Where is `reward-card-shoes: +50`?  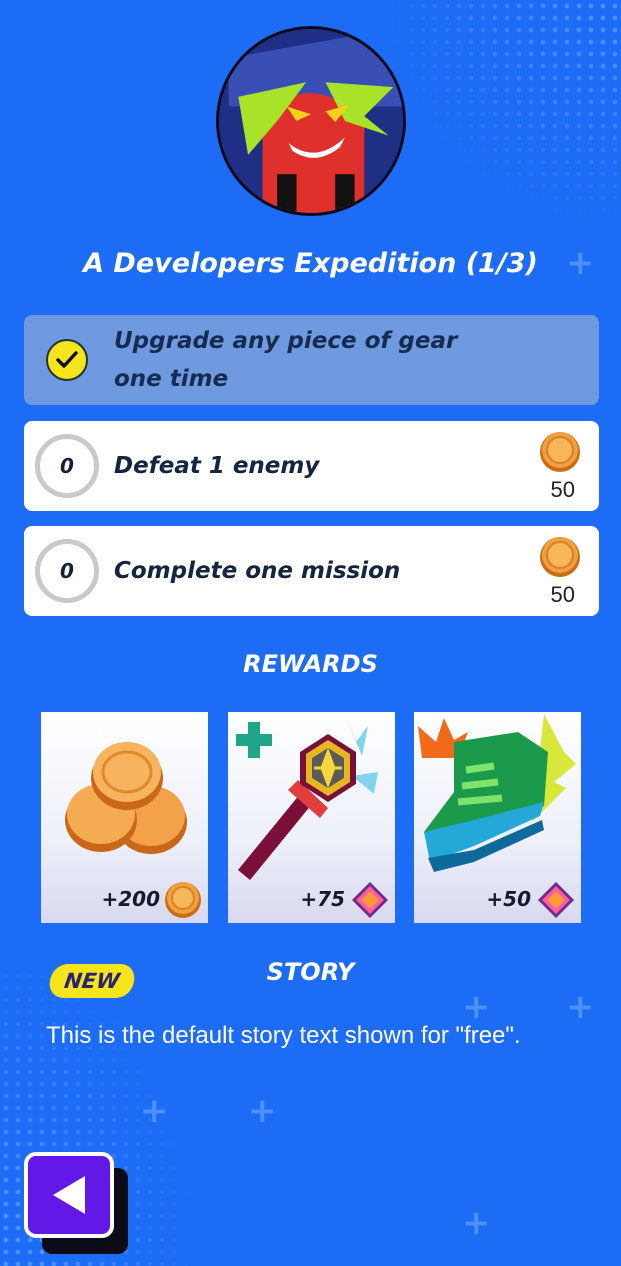
reward-card-shoes: +50 is located at coordinates (497, 817).